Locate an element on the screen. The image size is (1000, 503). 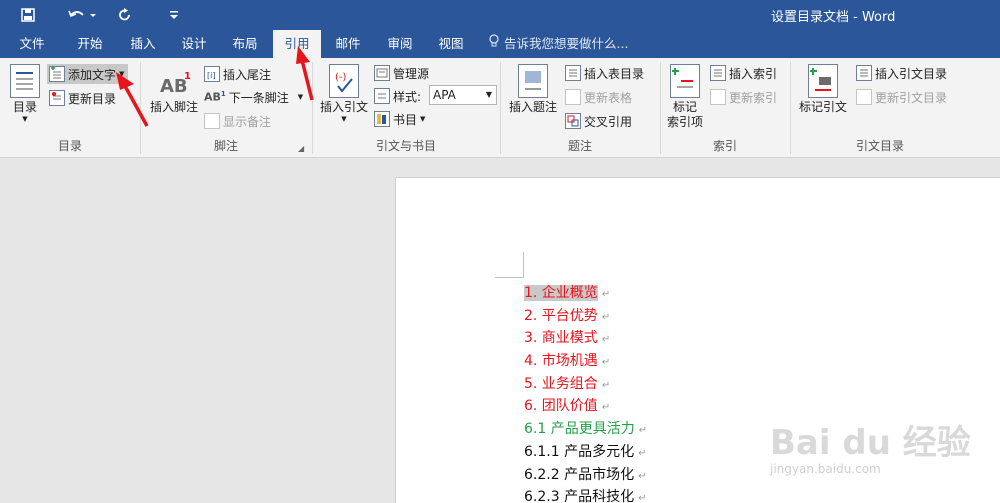
title-bar: 设置目录文档 - Word is located at coordinates (500, 15).